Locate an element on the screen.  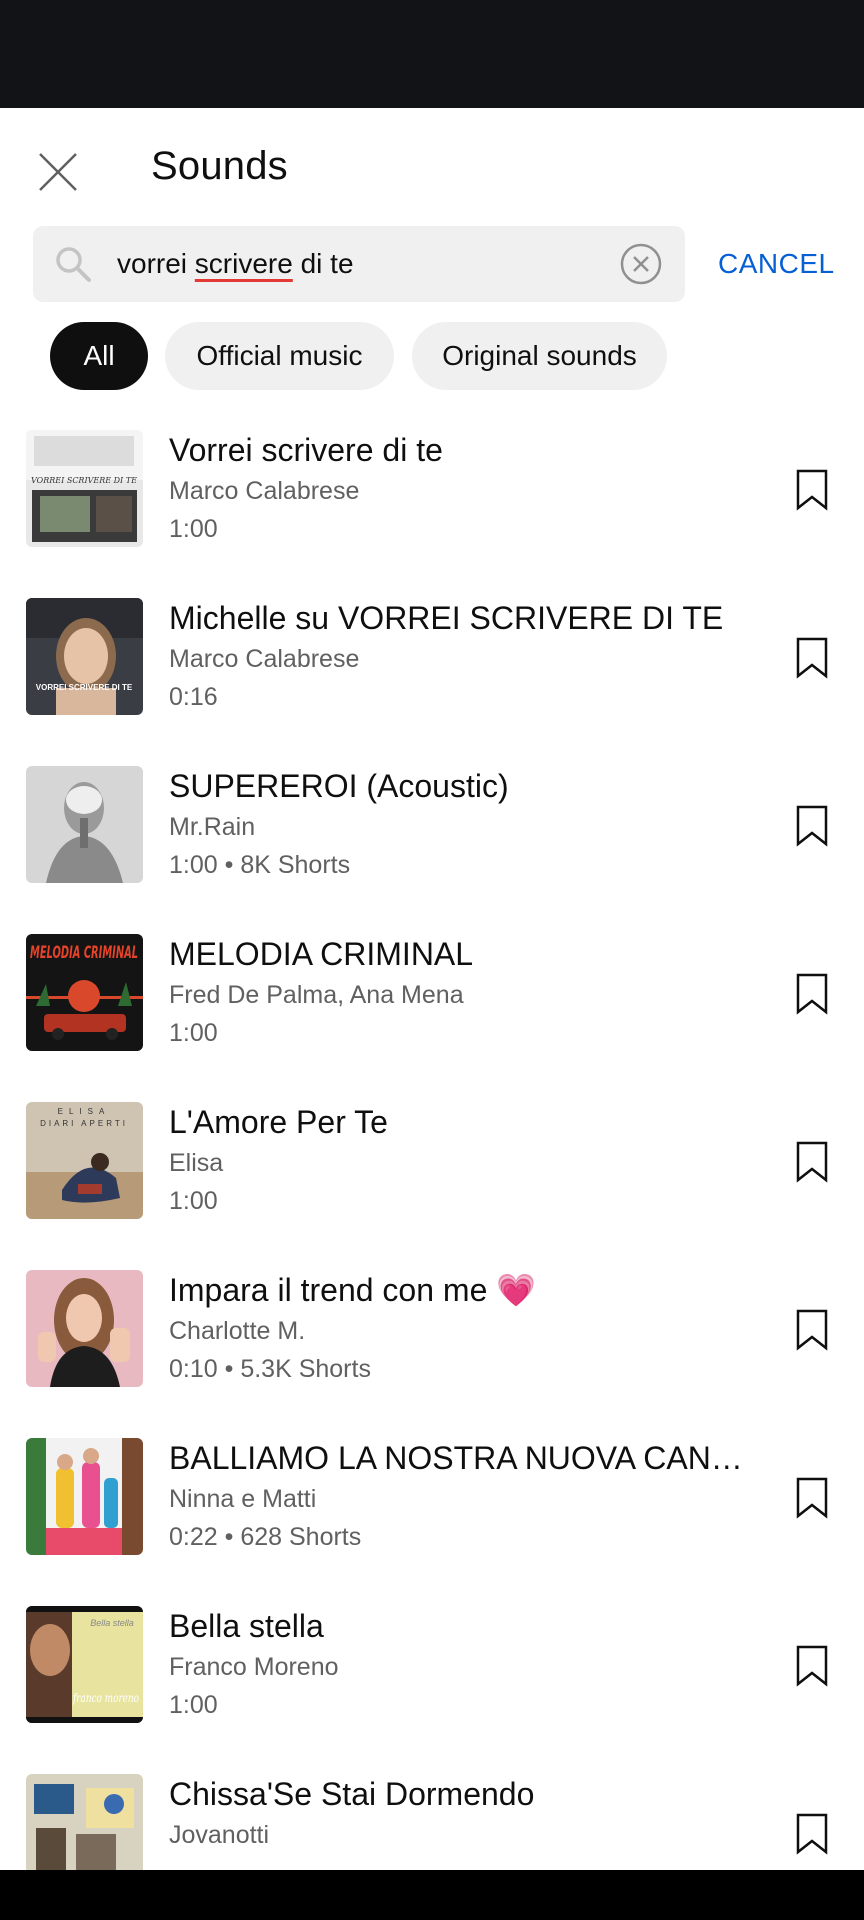
close-icon is located at coordinates (58, 172).